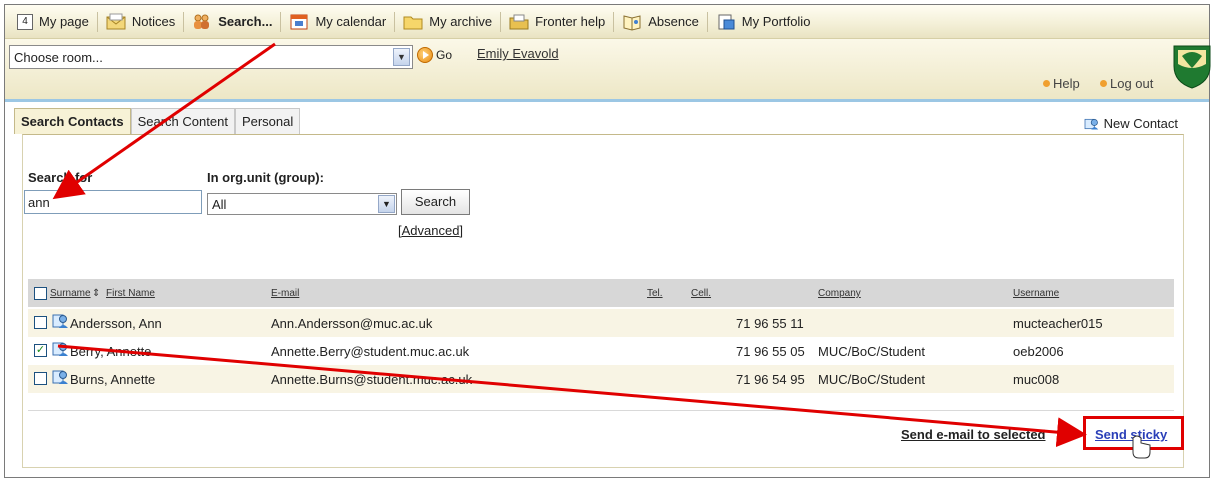 The image size is (1214, 481). Describe the element at coordinates (351, 21) in the screenshot. I see `nav-label: My calendar` at that location.